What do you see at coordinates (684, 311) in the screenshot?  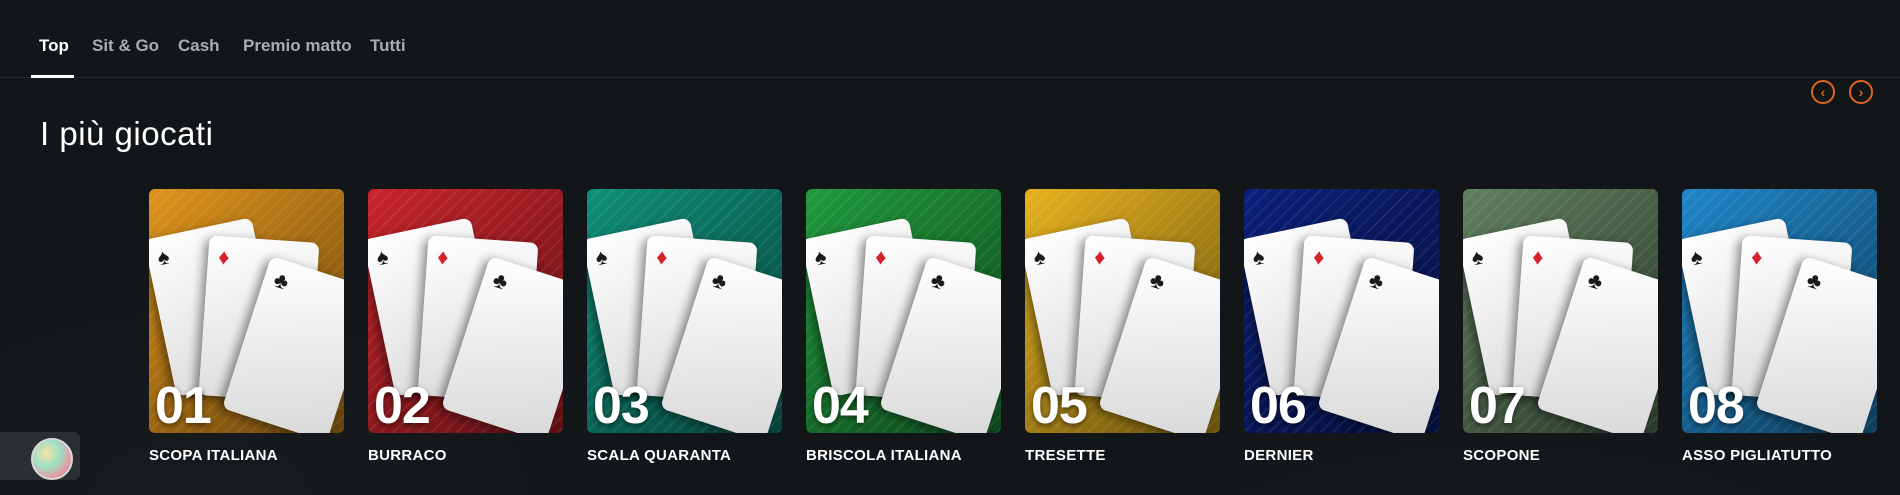 I see `game-thumbnail: ♠ ♦ ♣ 03` at bounding box center [684, 311].